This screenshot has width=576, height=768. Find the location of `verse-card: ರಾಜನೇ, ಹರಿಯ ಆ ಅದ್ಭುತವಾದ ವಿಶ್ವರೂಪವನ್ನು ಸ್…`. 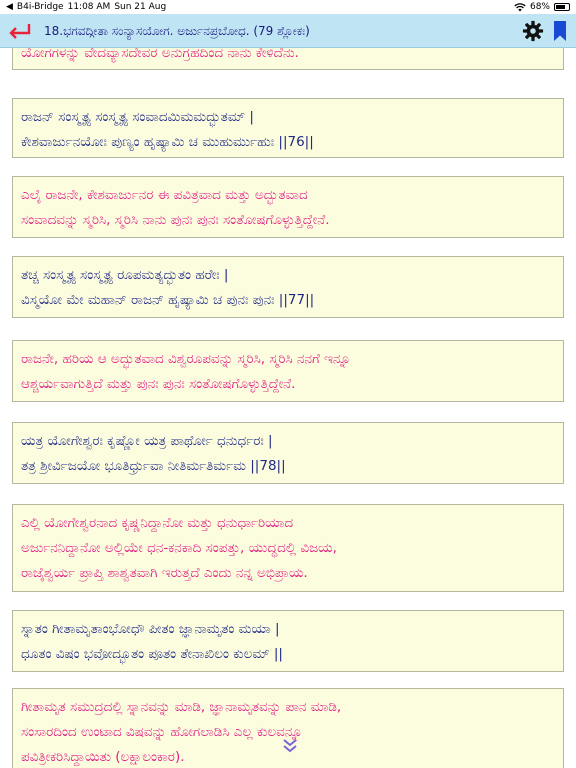

verse-card: ರಾಜನೇ, ಹರಿಯ ಆ ಅದ್ಭುತವಾದ ವಿಶ್ವರೂಪವನ್ನು ಸ್… is located at coordinates (288, 371).